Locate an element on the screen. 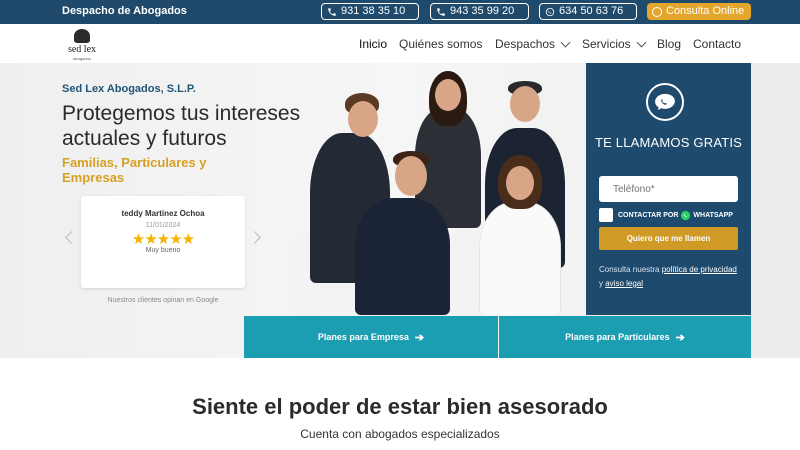 The image size is (800, 450). nav-item-servicios: Servicios is located at coordinates (614, 44).